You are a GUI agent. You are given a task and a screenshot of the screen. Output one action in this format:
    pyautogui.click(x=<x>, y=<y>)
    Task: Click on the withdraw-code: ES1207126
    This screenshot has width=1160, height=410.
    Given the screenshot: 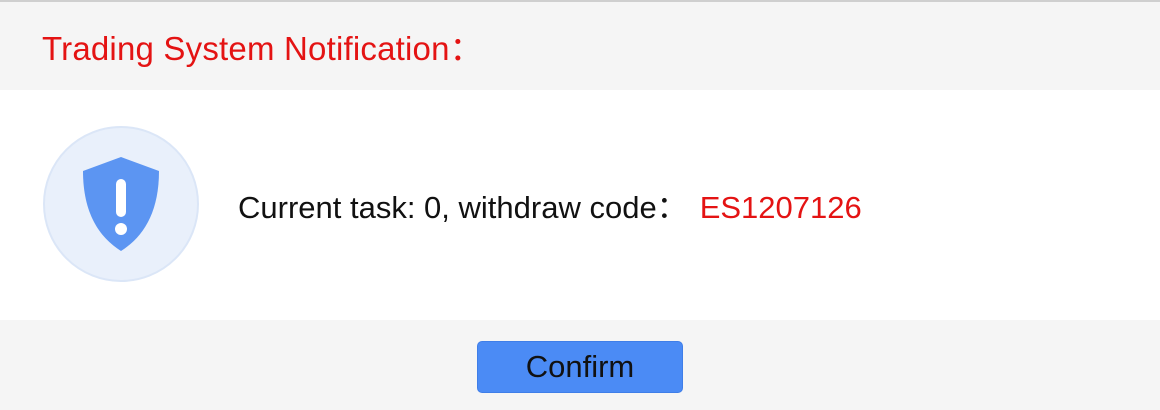 What is the action you would take?
    pyautogui.click(x=780, y=207)
    